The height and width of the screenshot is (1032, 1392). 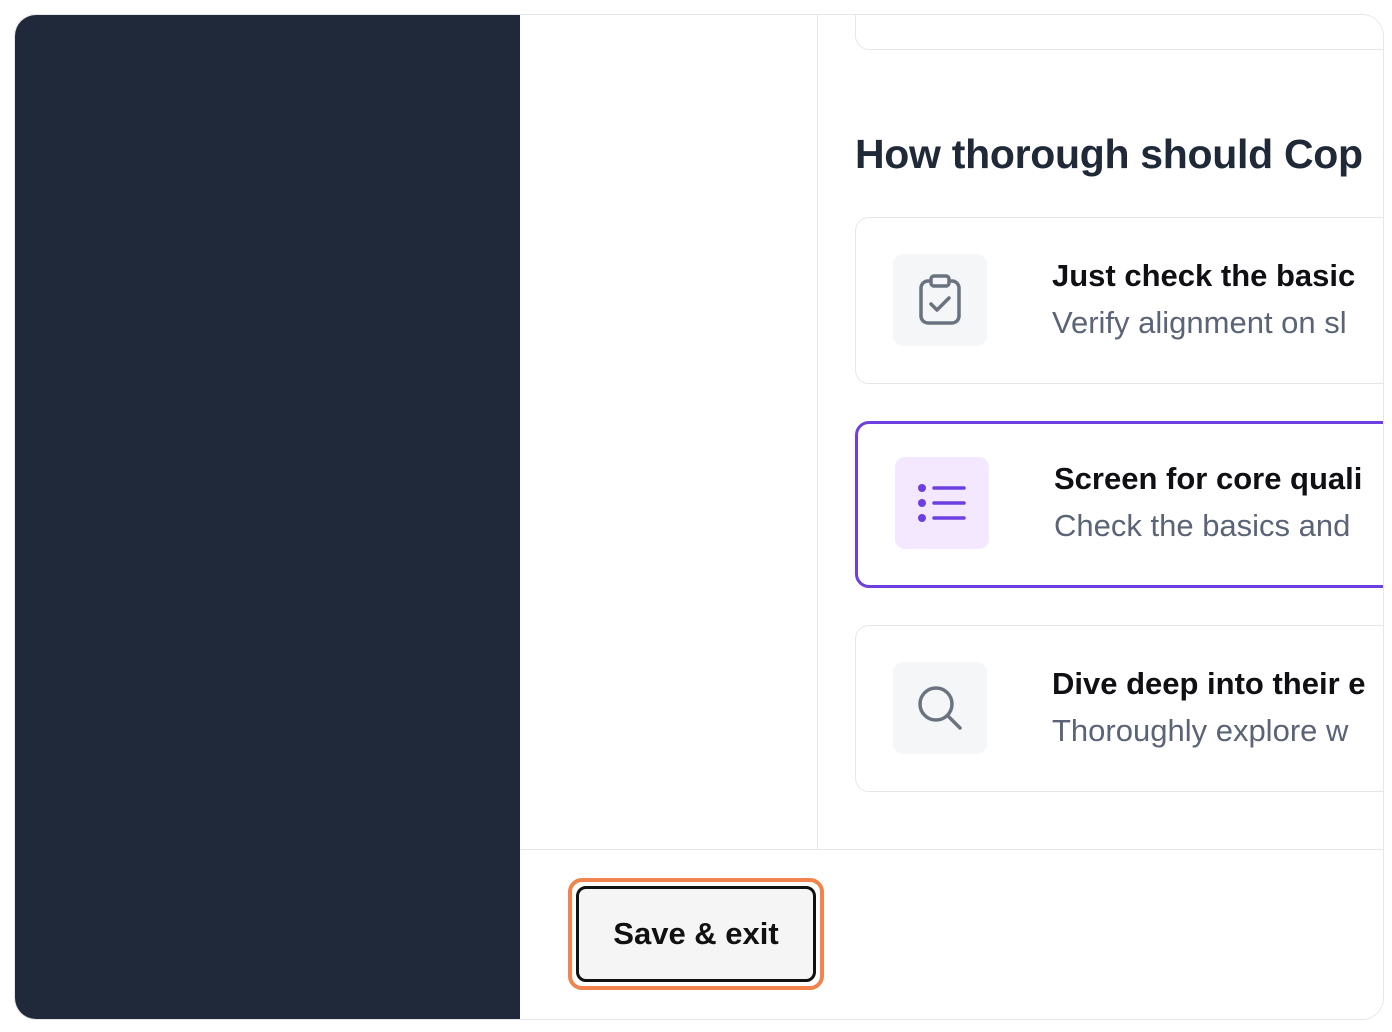 What do you see at coordinates (1209, 683) in the screenshot?
I see `option-title: Dive deep into their e` at bounding box center [1209, 683].